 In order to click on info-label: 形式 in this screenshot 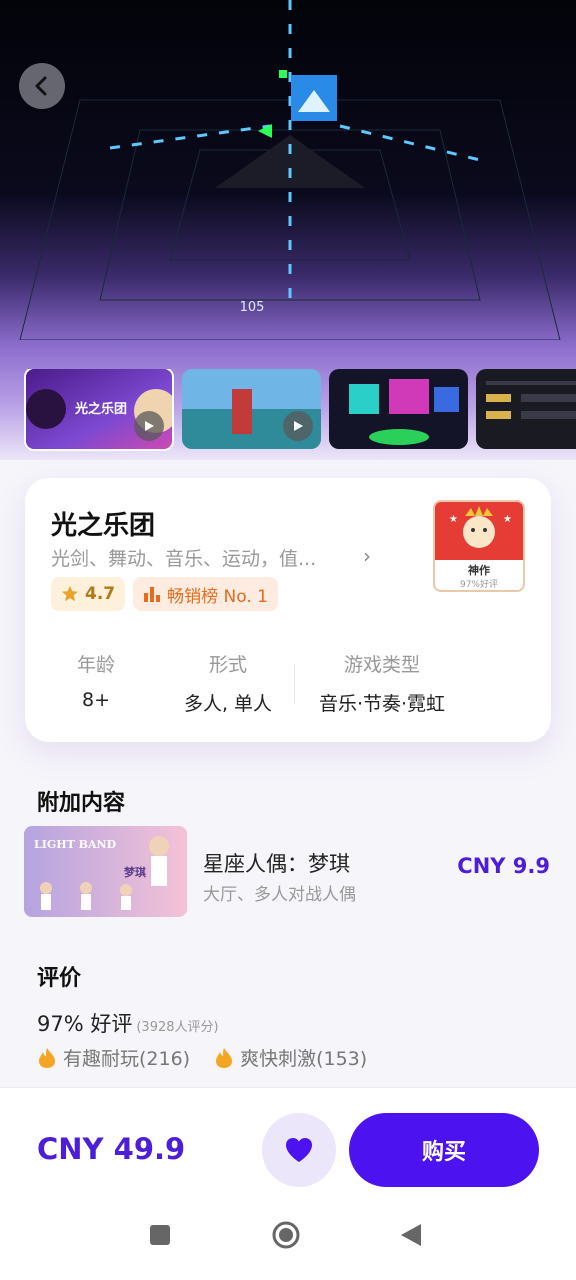, I will do `click(227, 665)`.